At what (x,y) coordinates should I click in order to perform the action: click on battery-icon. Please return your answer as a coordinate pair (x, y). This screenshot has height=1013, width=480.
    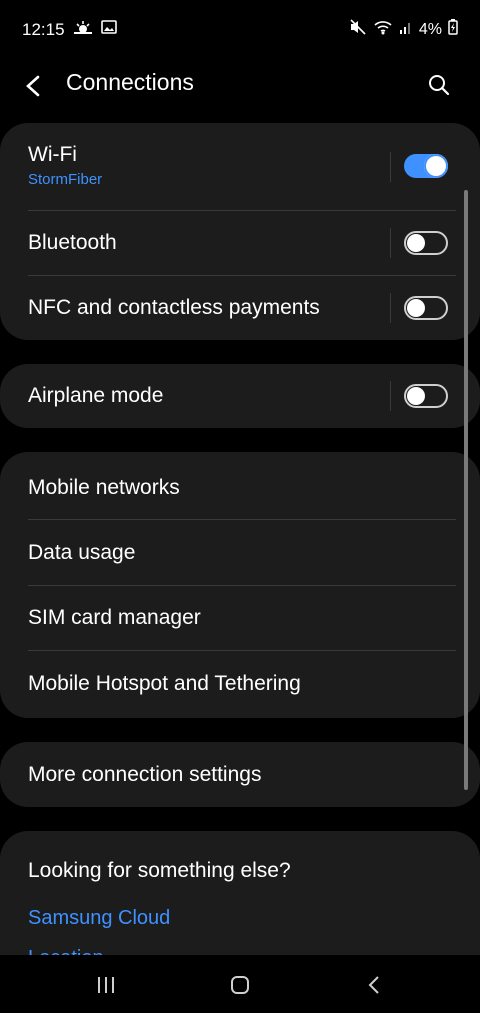
    Looking at the image, I should click on (453, 29).